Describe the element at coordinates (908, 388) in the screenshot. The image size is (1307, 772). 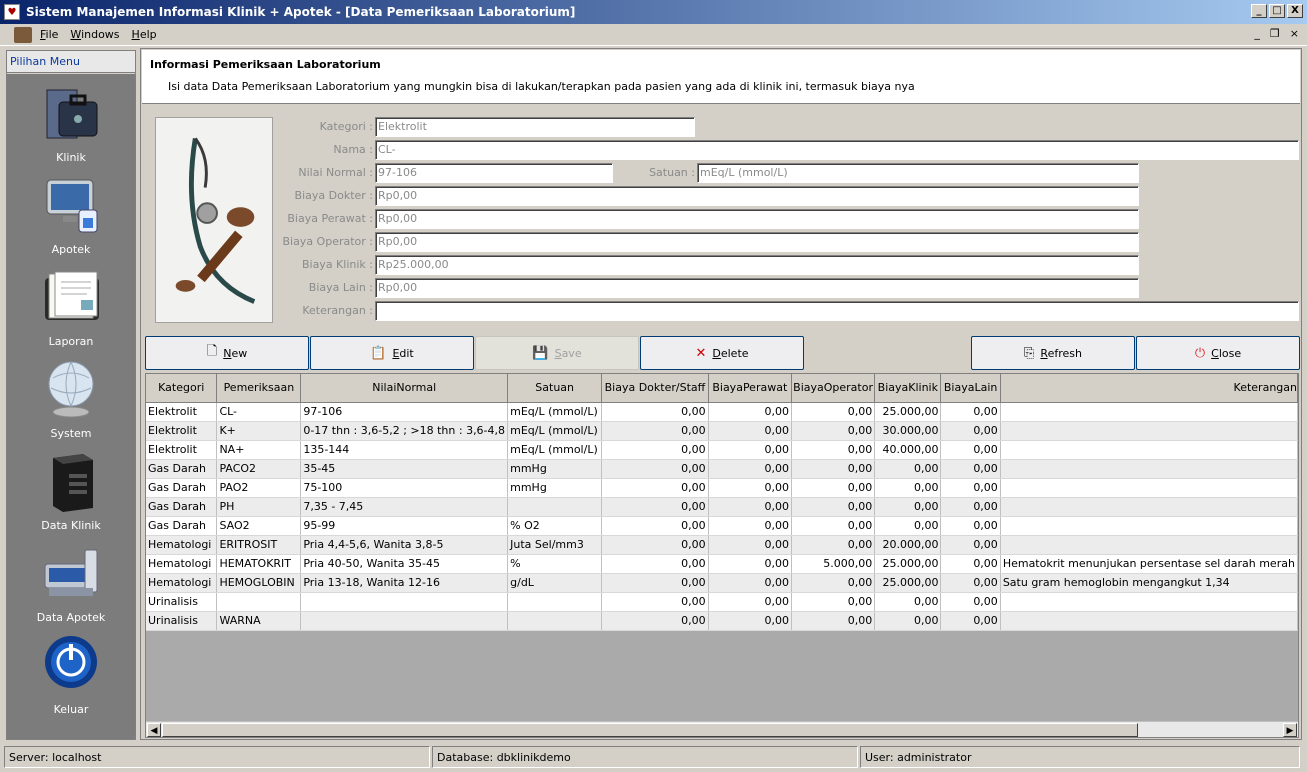
I see `column-header: BiayaKlinik` at that location.